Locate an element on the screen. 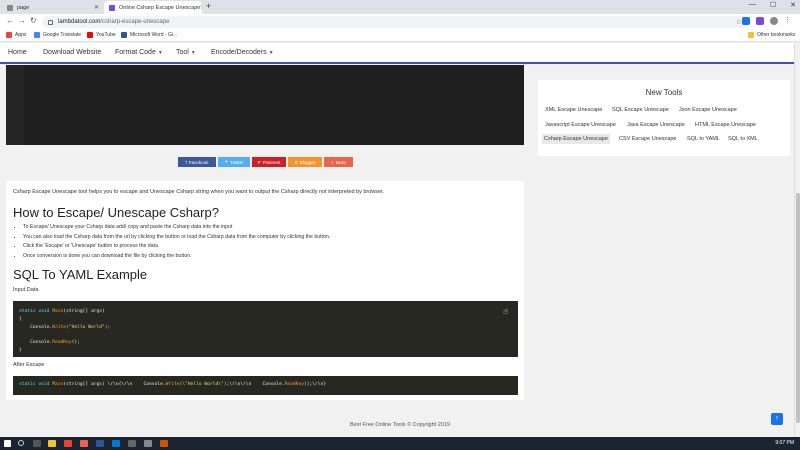 This screenshot has width=800, height=450. share-facebook-button: f Facebook is located at coordinates (197, 162).